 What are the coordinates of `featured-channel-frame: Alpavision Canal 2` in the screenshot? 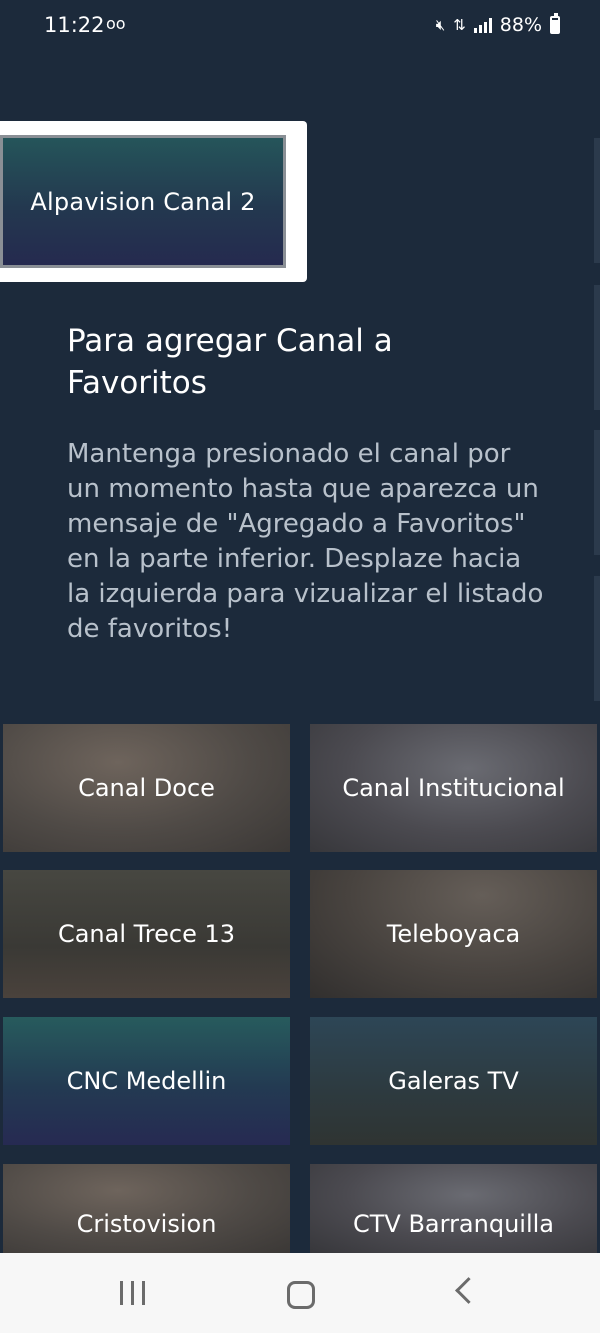 It's located at (153, 201).